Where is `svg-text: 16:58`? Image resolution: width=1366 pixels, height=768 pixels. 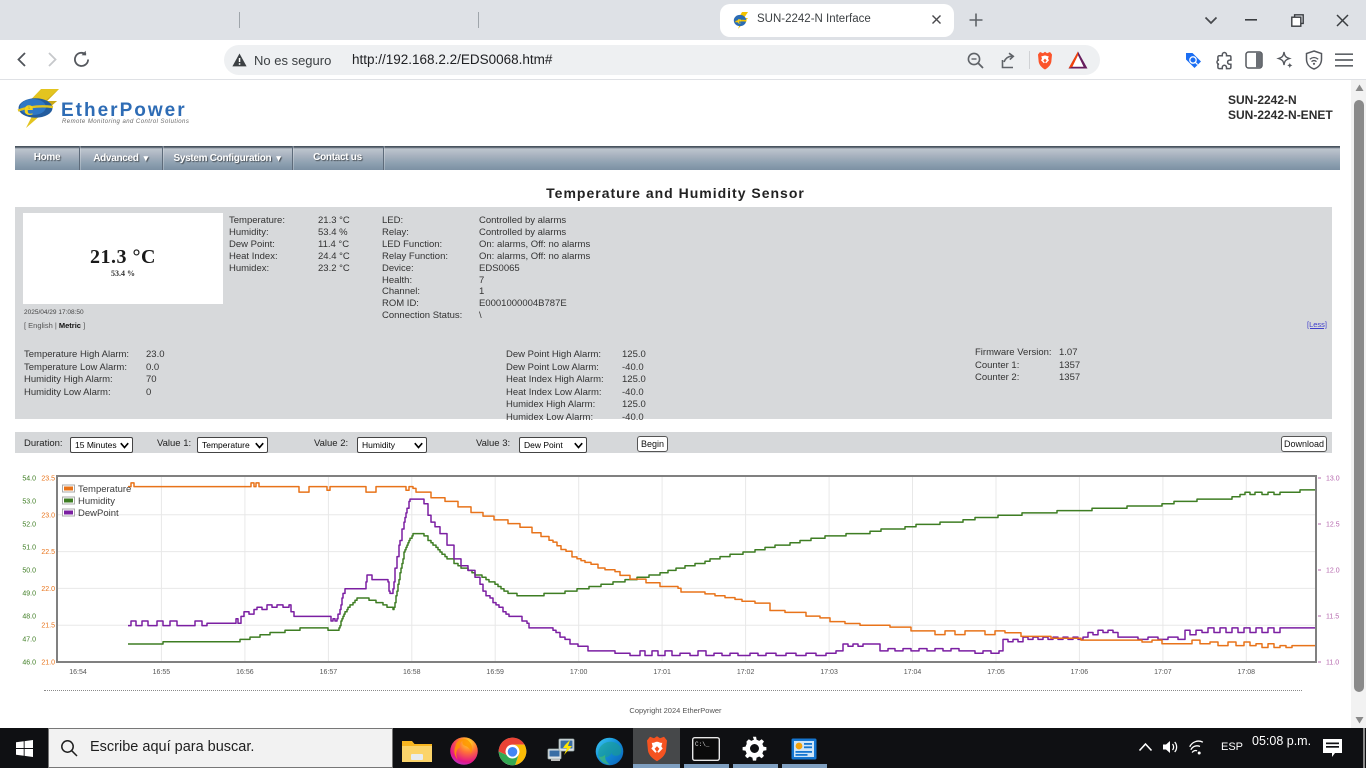
svg-text: 16:58 is located at coordinates (412, 672).